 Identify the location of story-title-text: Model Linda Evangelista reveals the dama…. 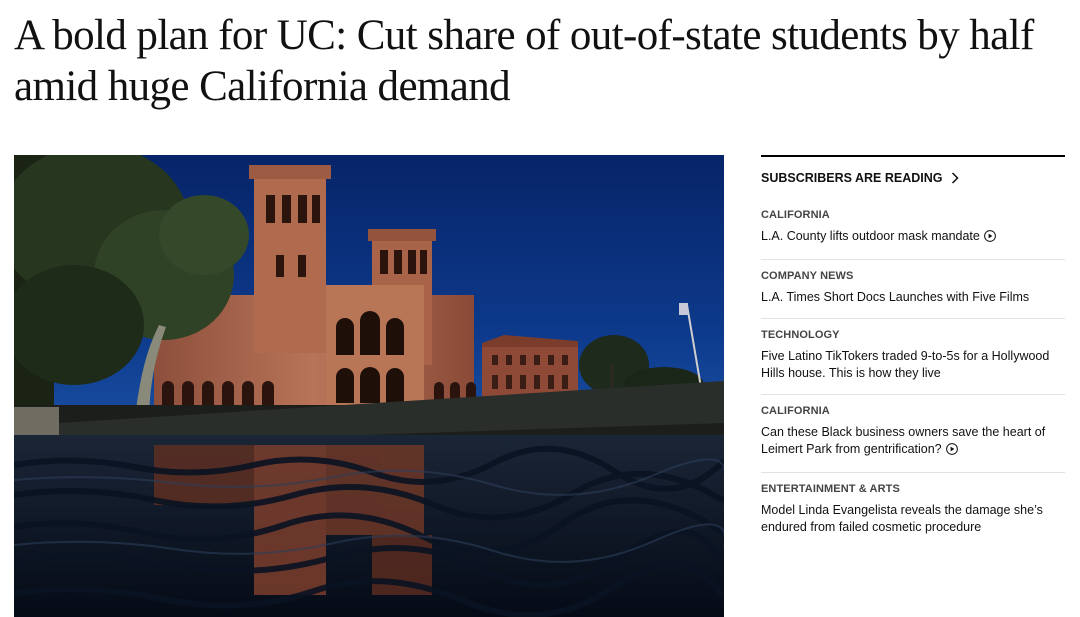
(902, 518).